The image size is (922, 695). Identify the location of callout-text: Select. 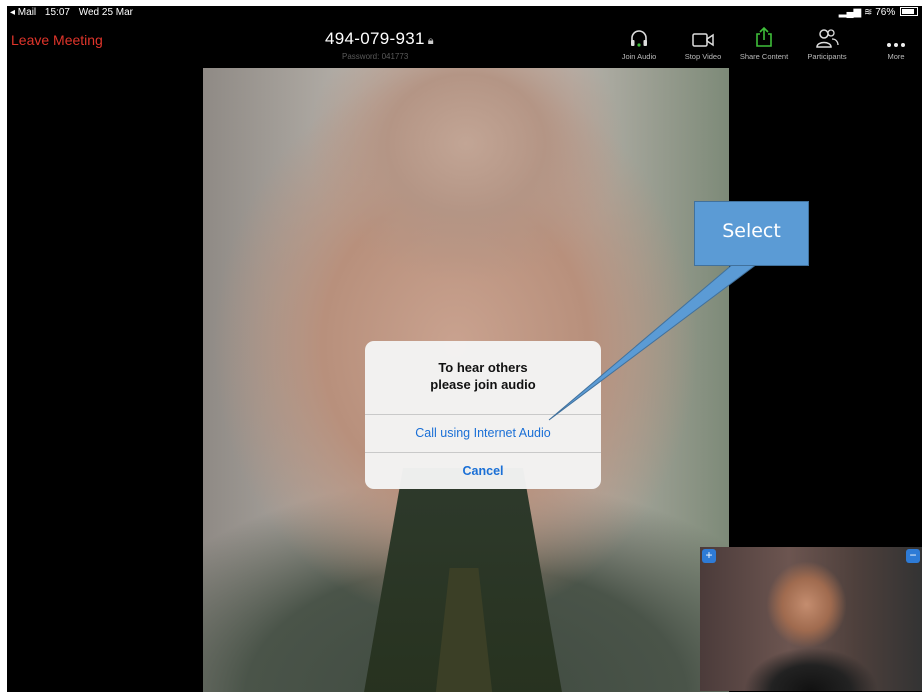
(751, 231).